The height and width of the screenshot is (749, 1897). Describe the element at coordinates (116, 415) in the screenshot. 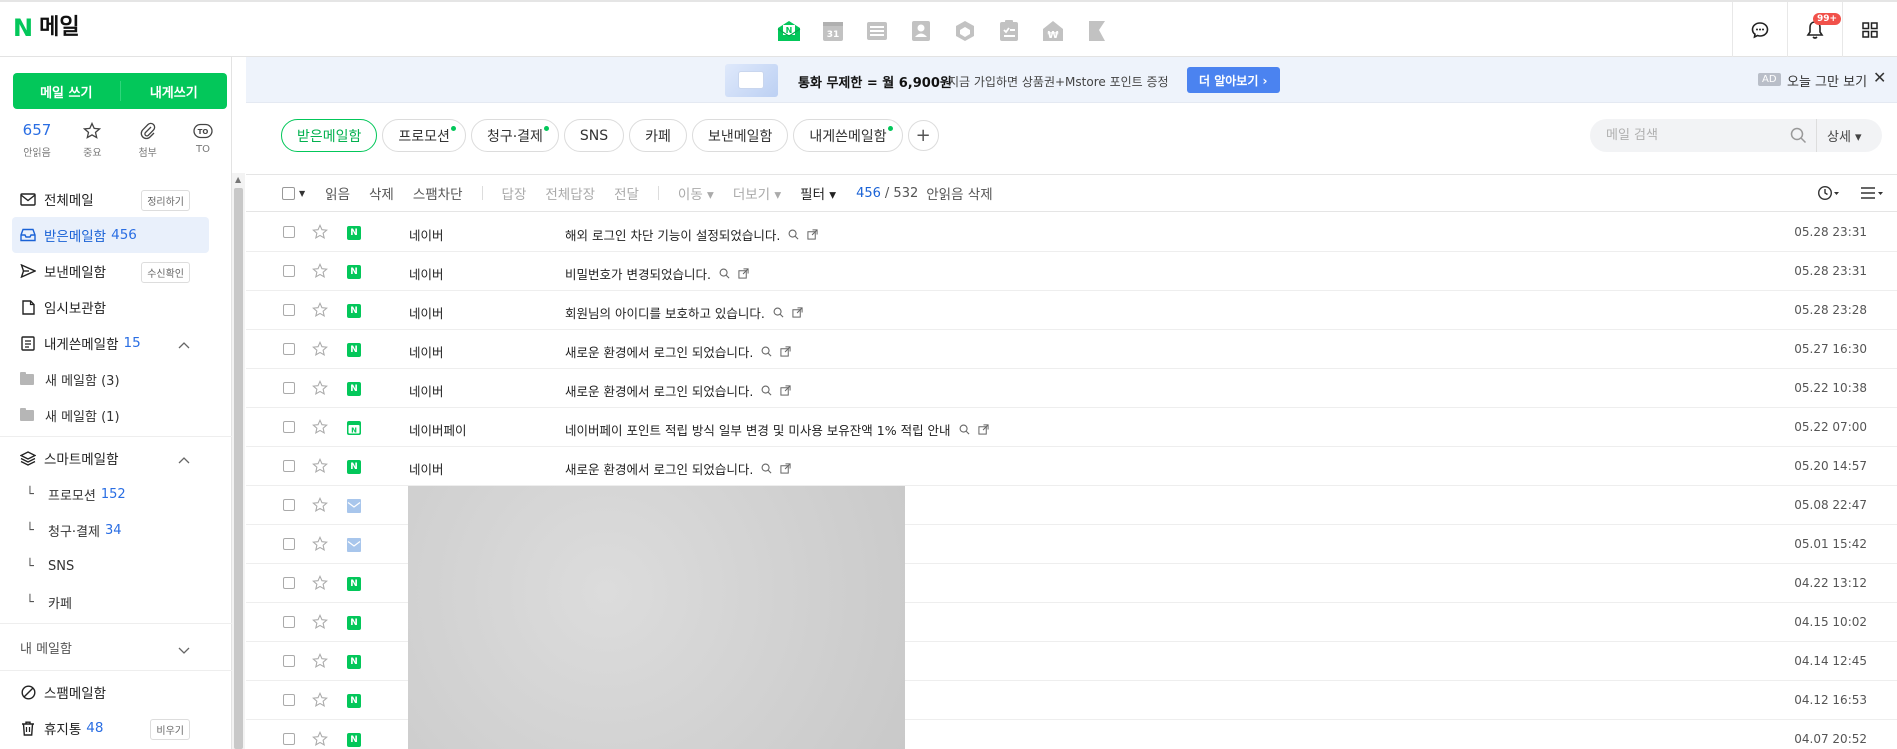

I see `subfolder-new-2: 새 메일함 (1)` at that location.